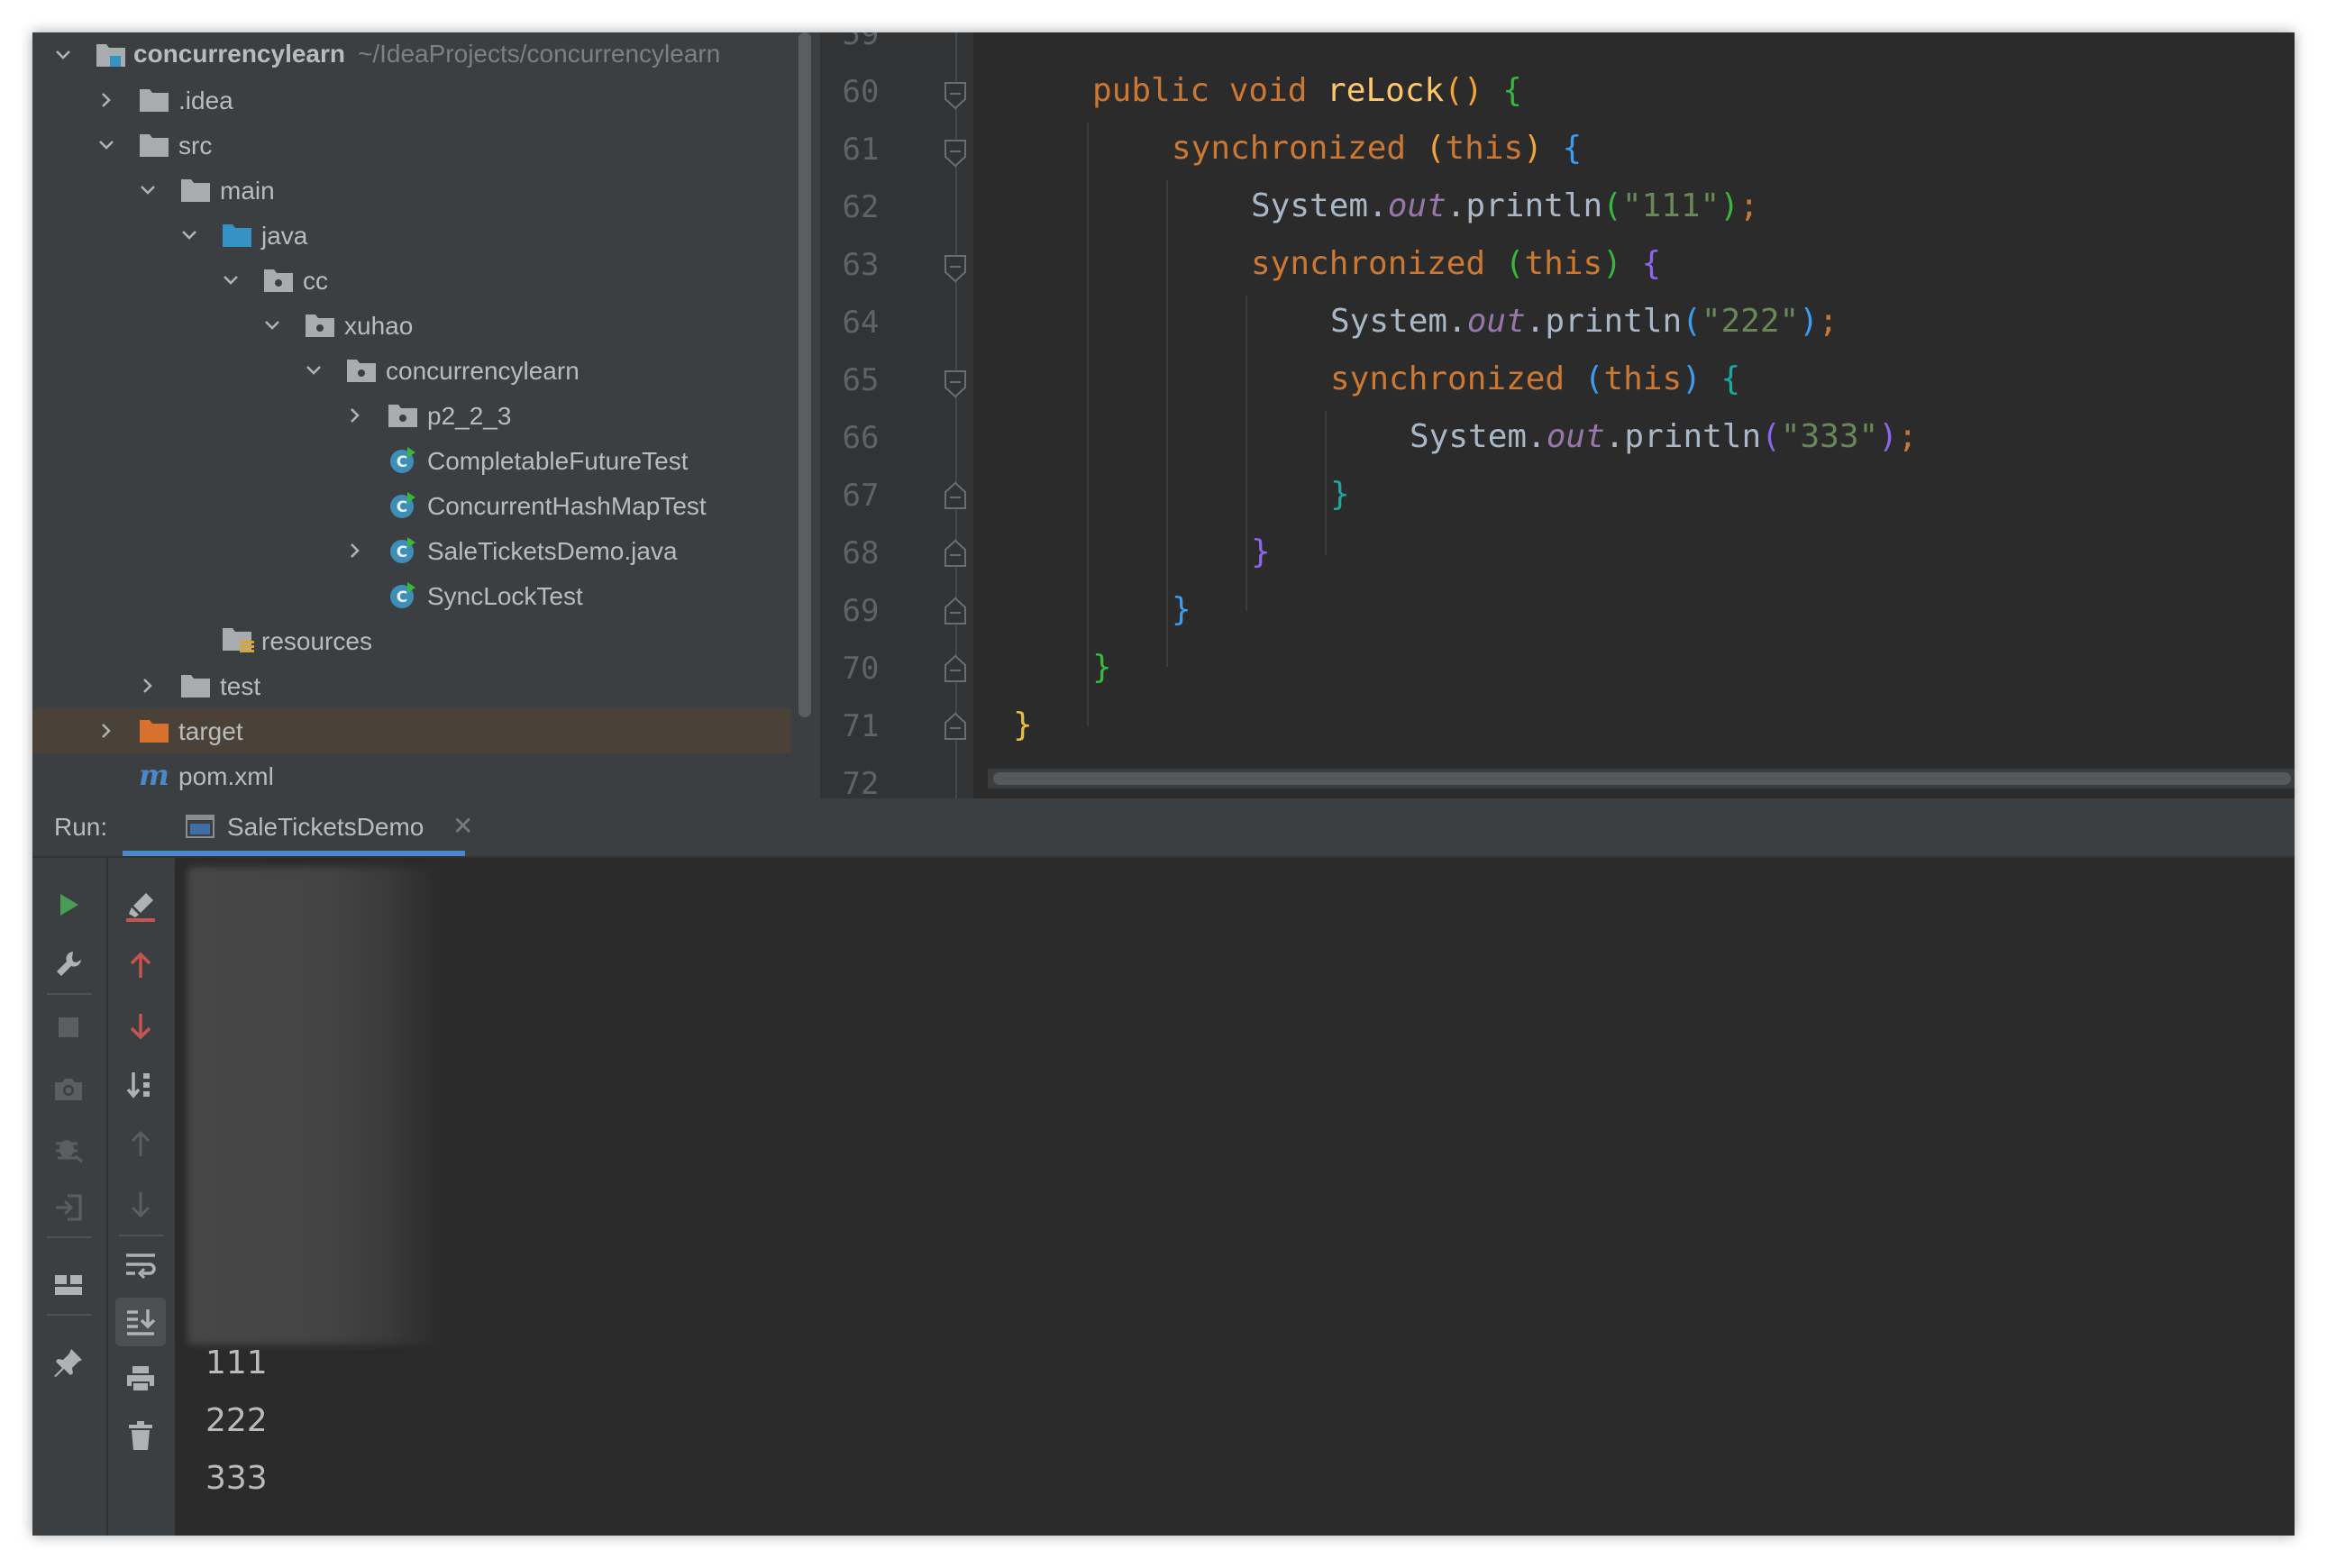 The width and height of the screenshot is (2327, 1568). Describe the element at coordinates (462, 826) in the screenshot. I see `close-tab-icon: ✕` at that location.